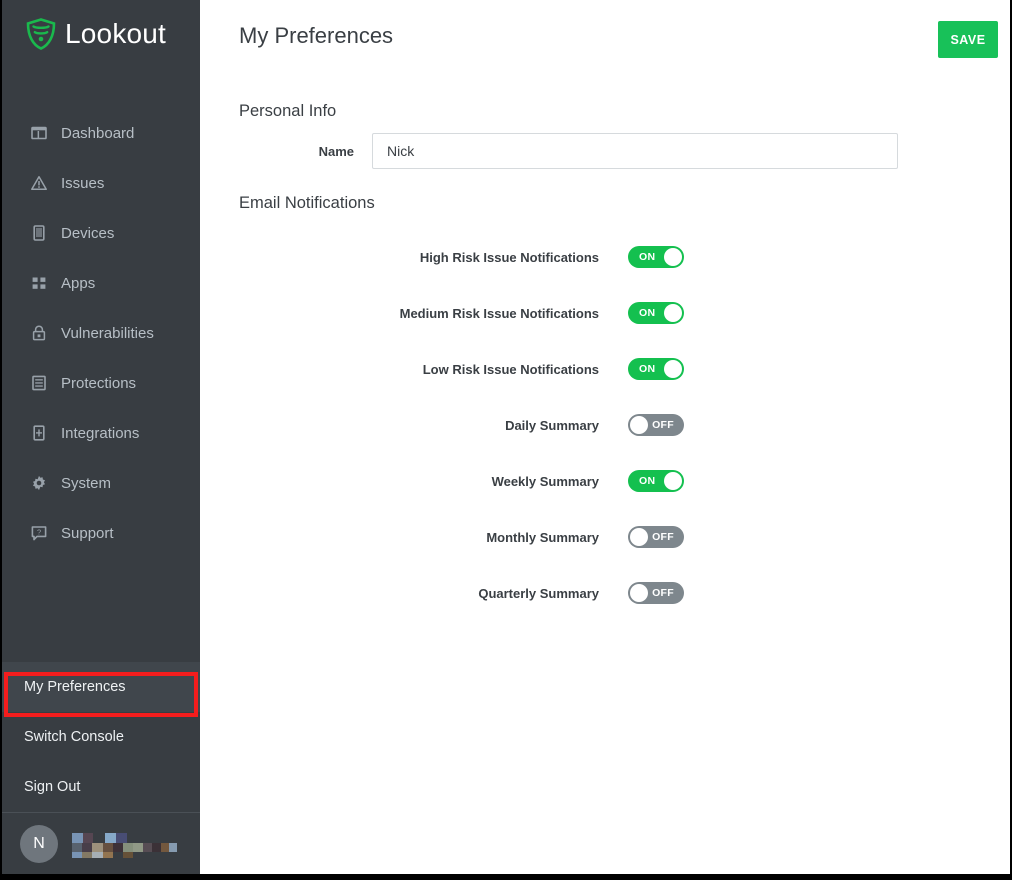  What do you see at coordinates (968, 39) in the screenshot?
I see `save-button: SAVE` at bounding box center [968, 39].